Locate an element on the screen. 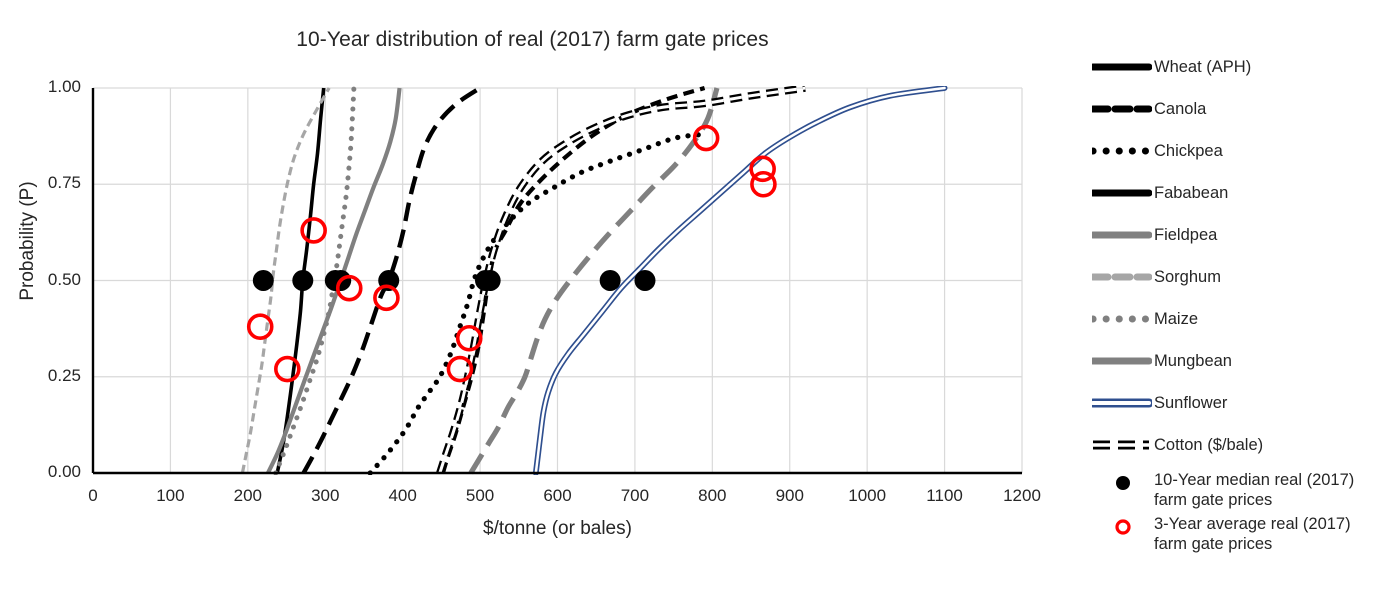 Image resolution: width=1382 pixels, height=610 pixels. legend-item-label: Sunflower is located at coordinates (1191, 402).